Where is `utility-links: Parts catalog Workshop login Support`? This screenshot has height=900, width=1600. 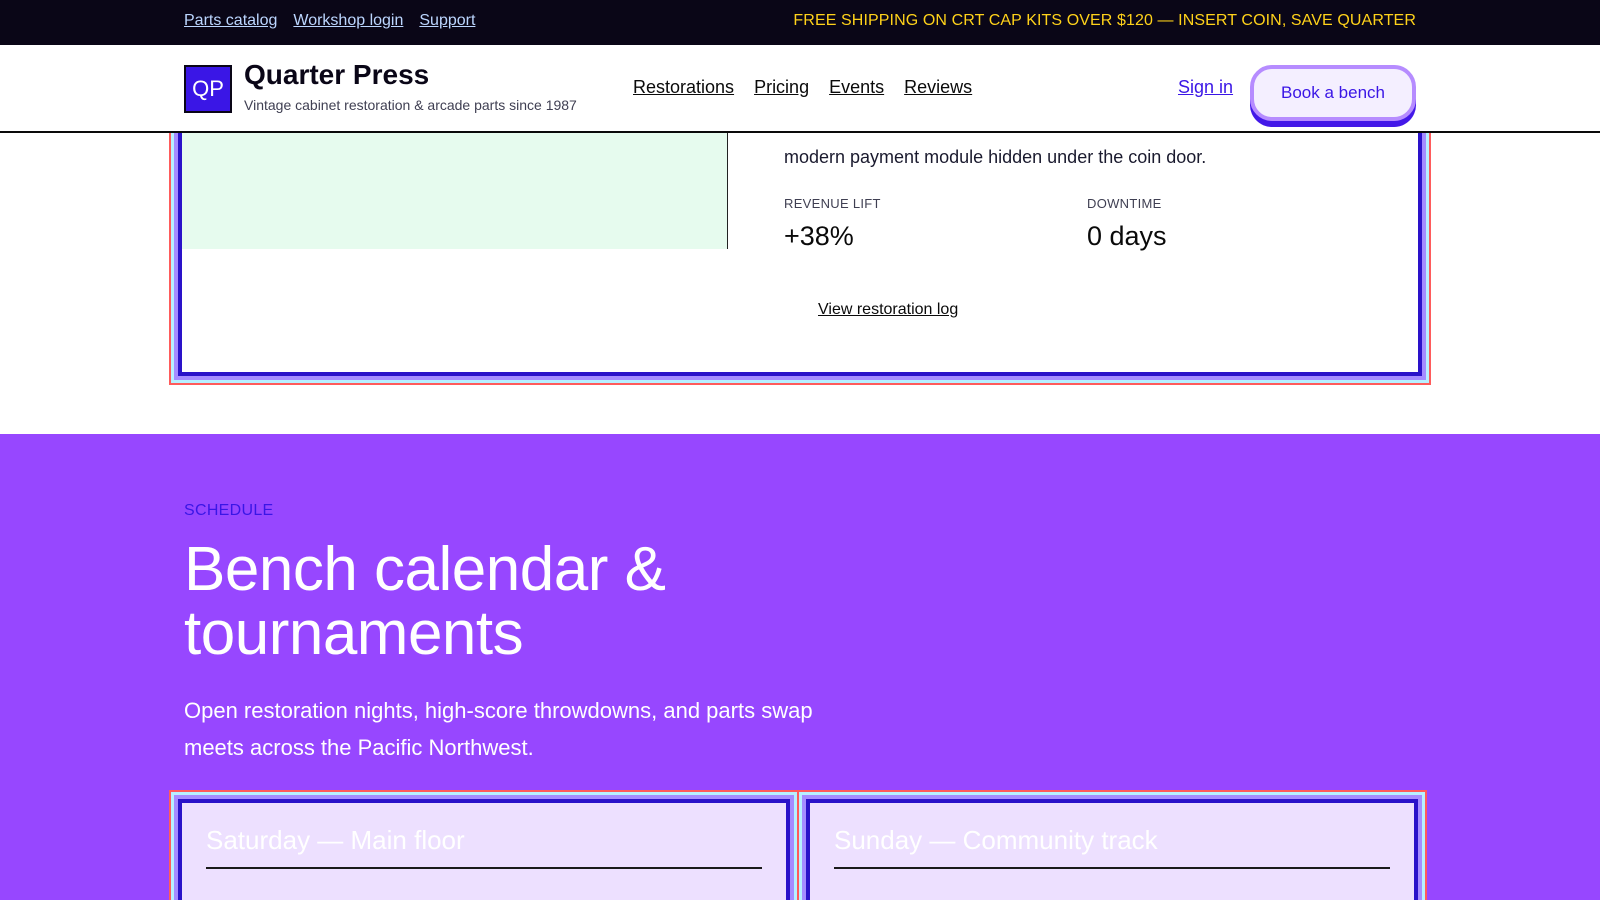 utility-links: Parts catalog Workshop login Support is located at coordinates (329, 21).